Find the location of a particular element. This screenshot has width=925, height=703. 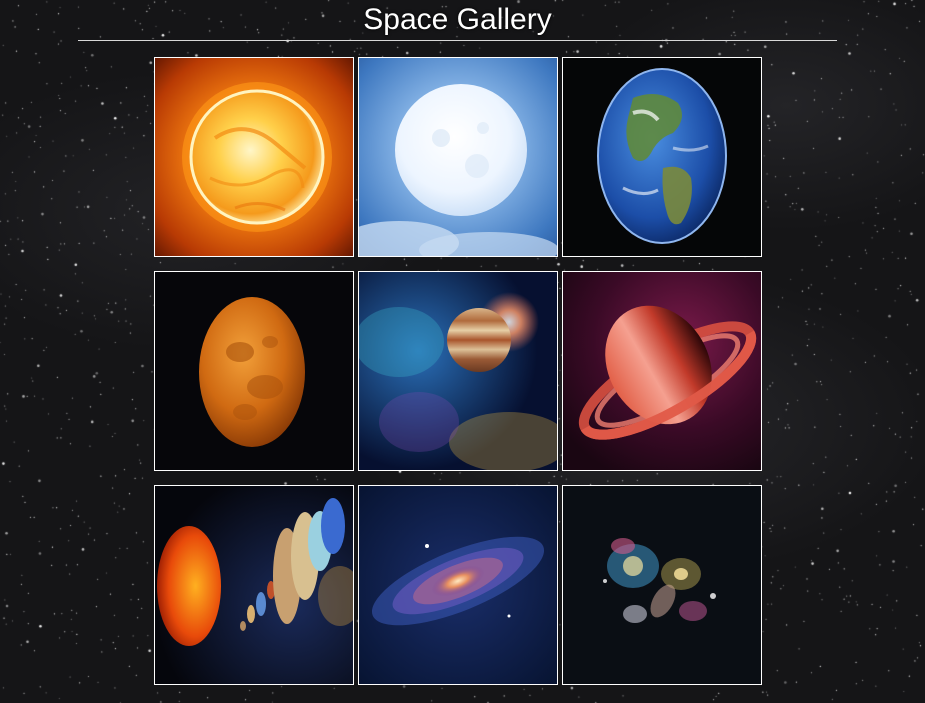

page-title: Space Gallery is located at coordinates (457, 19).